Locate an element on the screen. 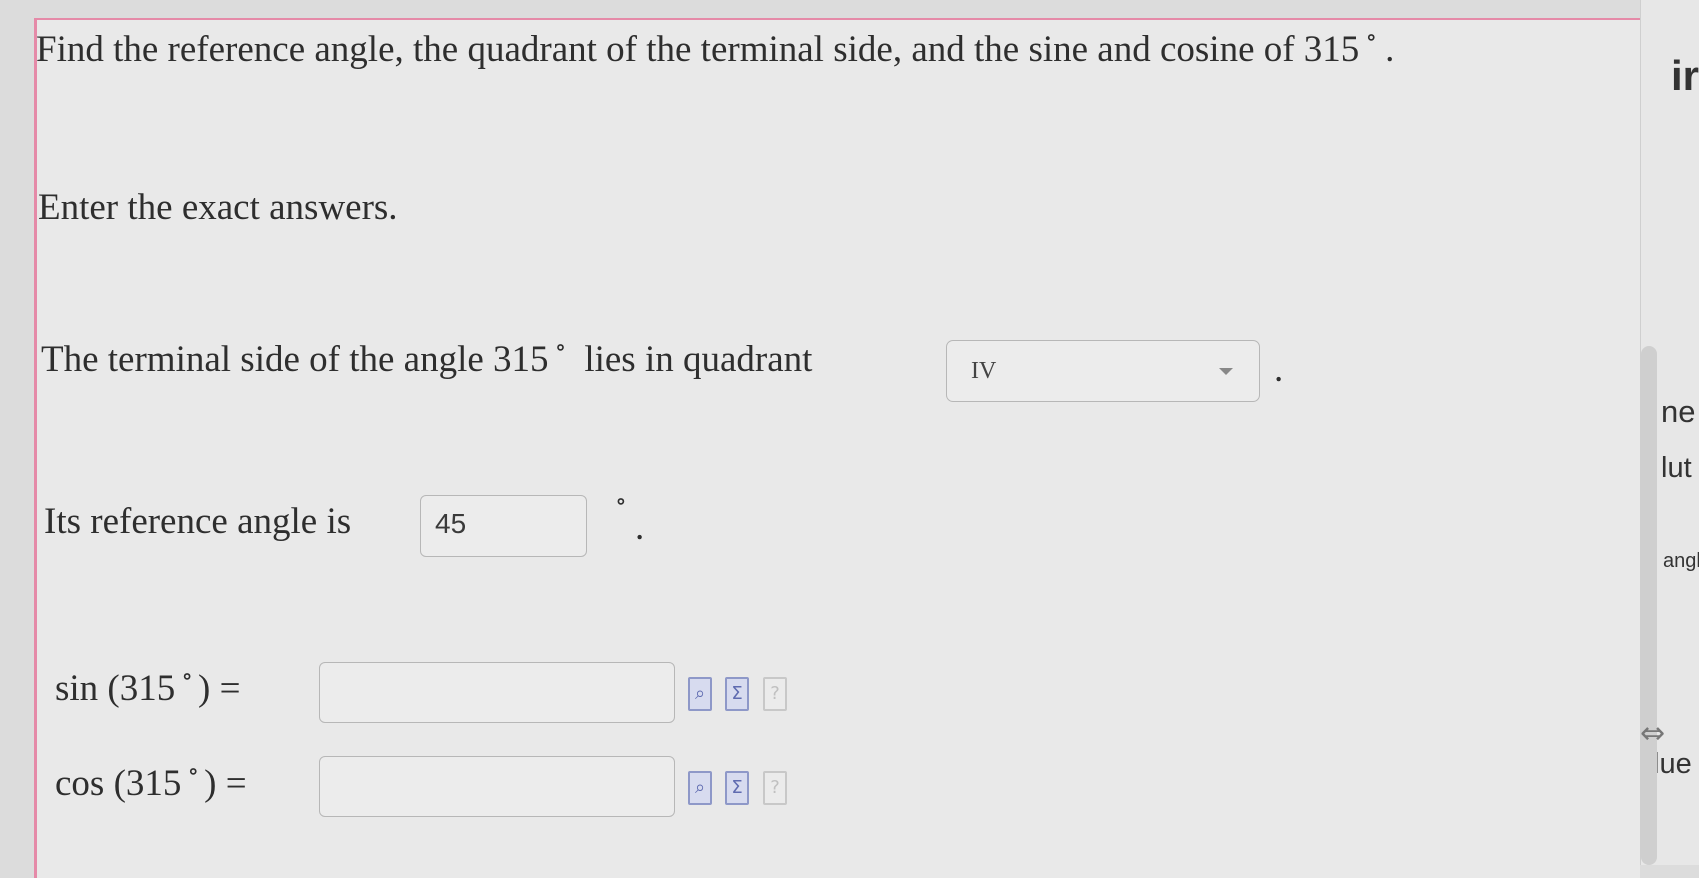  quadrant-select: IV is located at coordinates (1103, 371).